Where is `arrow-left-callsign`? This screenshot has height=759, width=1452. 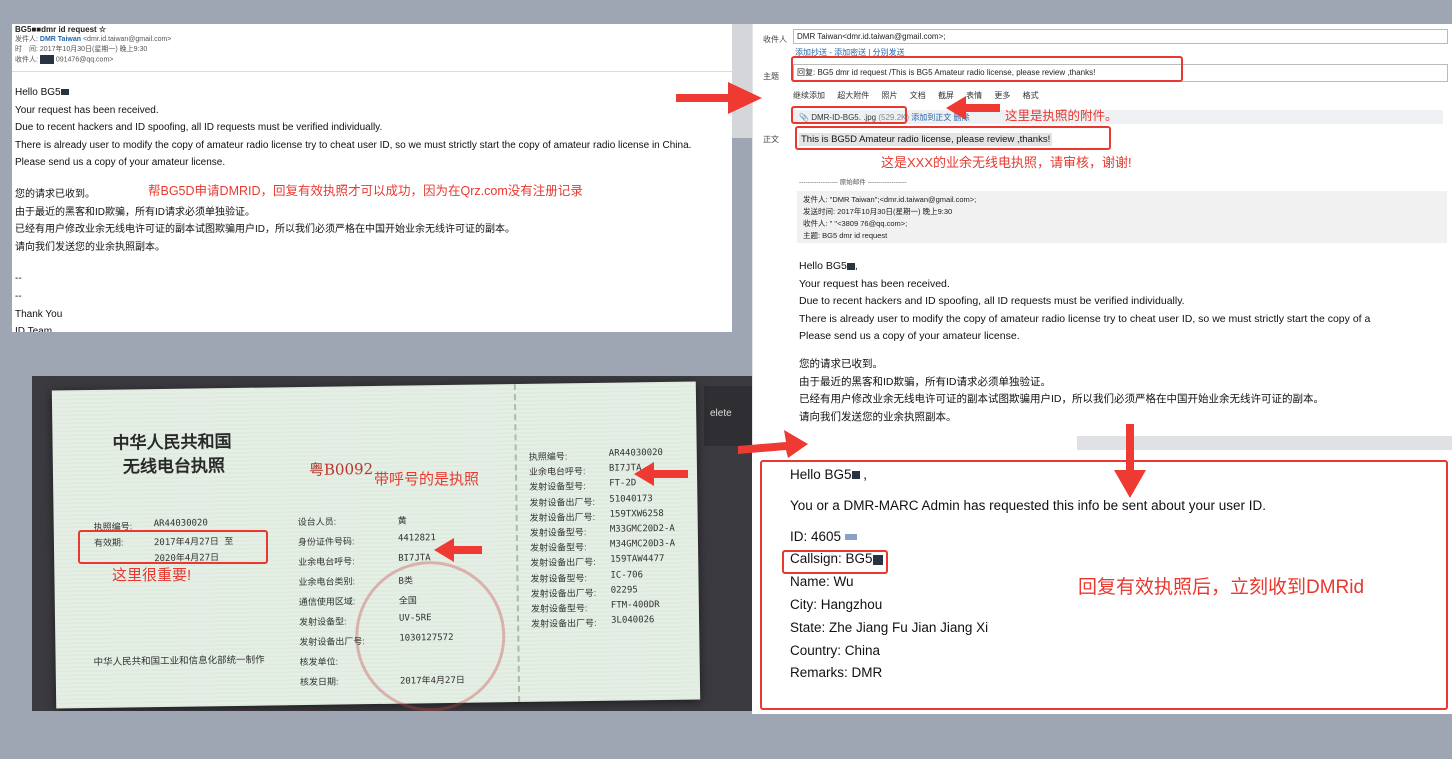
arrow-left-callsign is located at coordinates (661, 474).